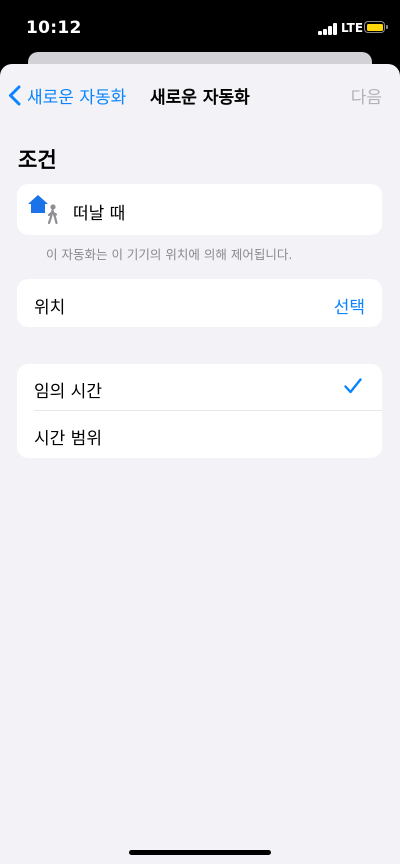 The image size is (400, 864). What do you see at coordinates (200, 98) in the screenshot?
I see `nav-title: 새로운 자동화` at bounding box center [200, 98].